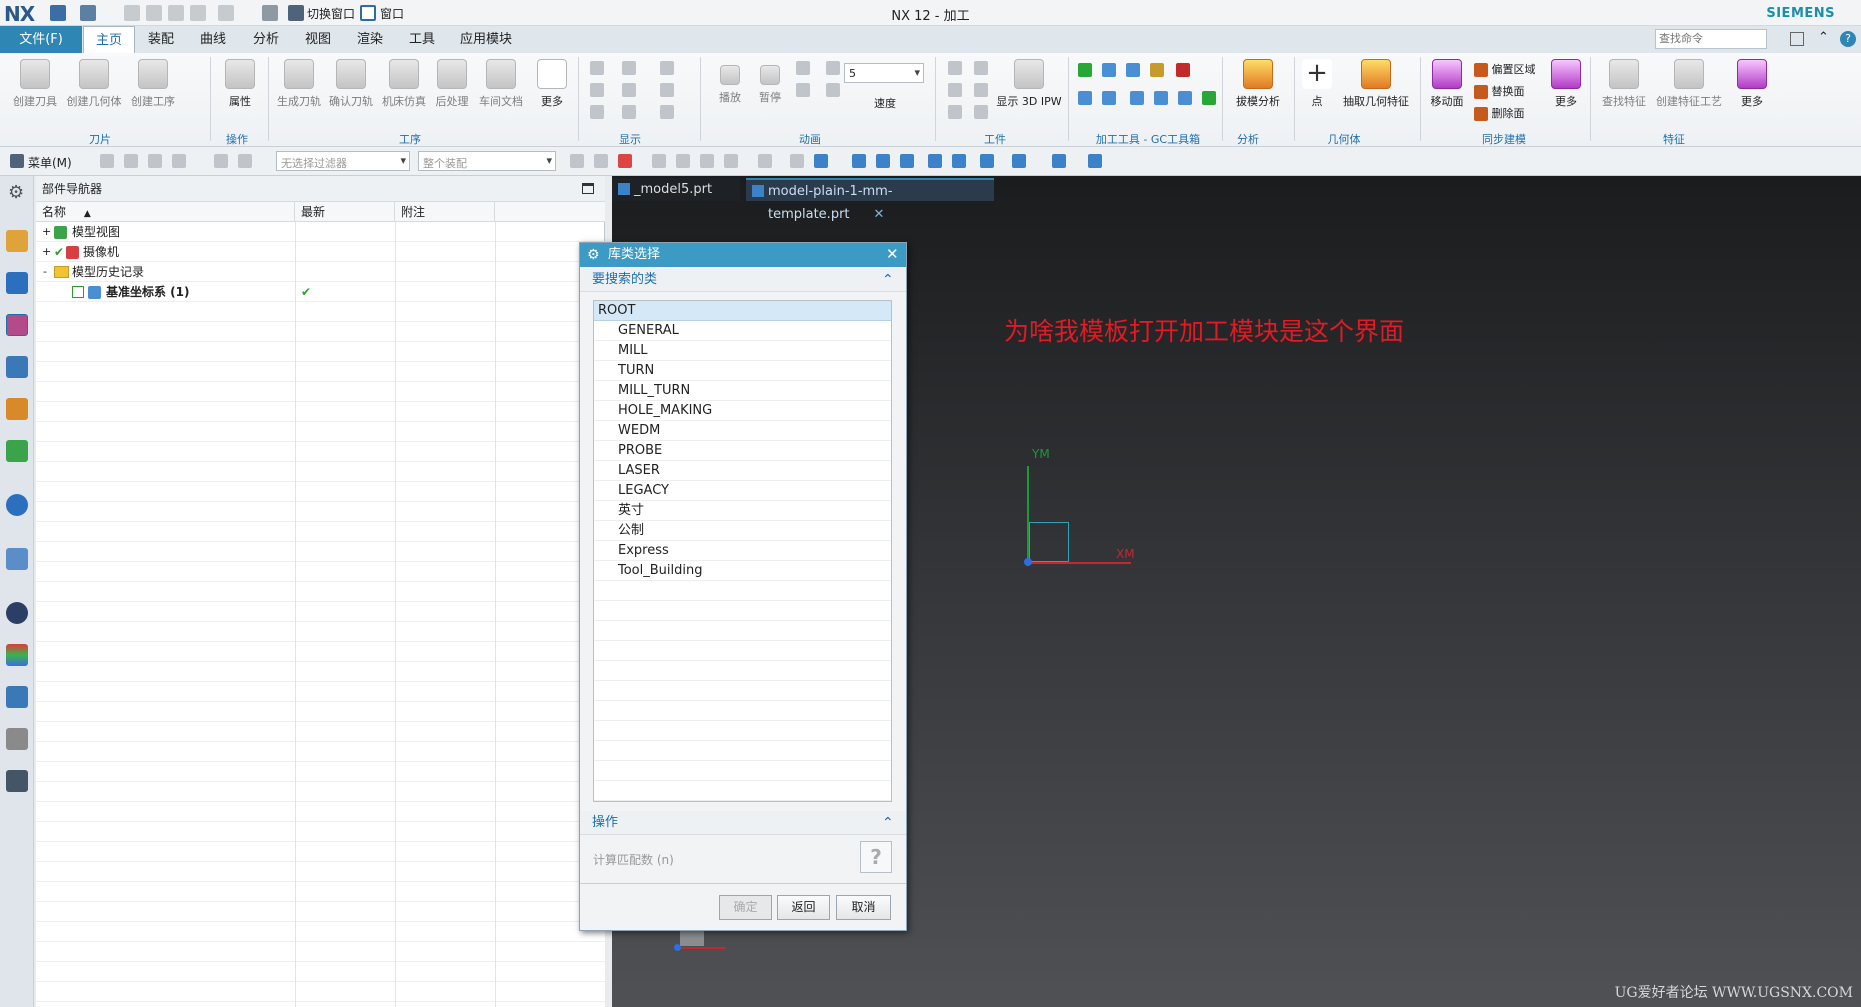  Describe the element at coordinates (45, 272) in the screenshot. I see `expander: -` at that location.